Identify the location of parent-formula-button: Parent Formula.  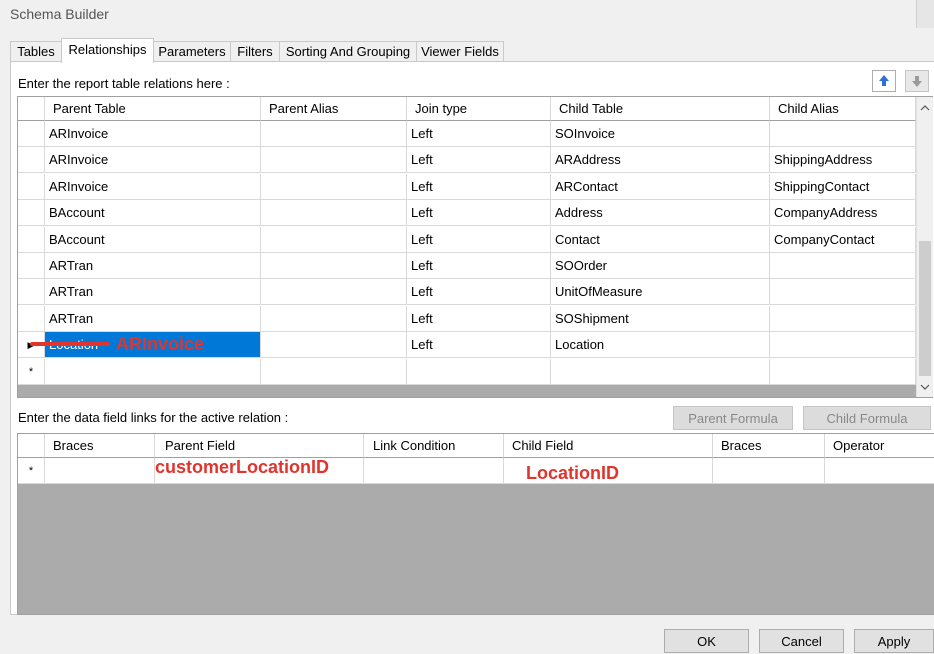
(733, 418).